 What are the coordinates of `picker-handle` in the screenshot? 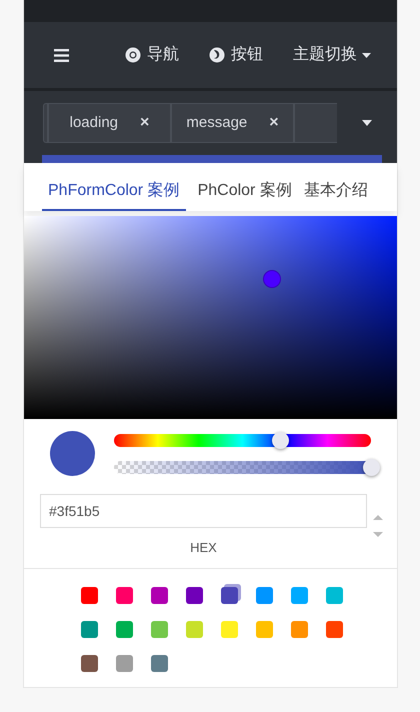 It's located at (272, 279).